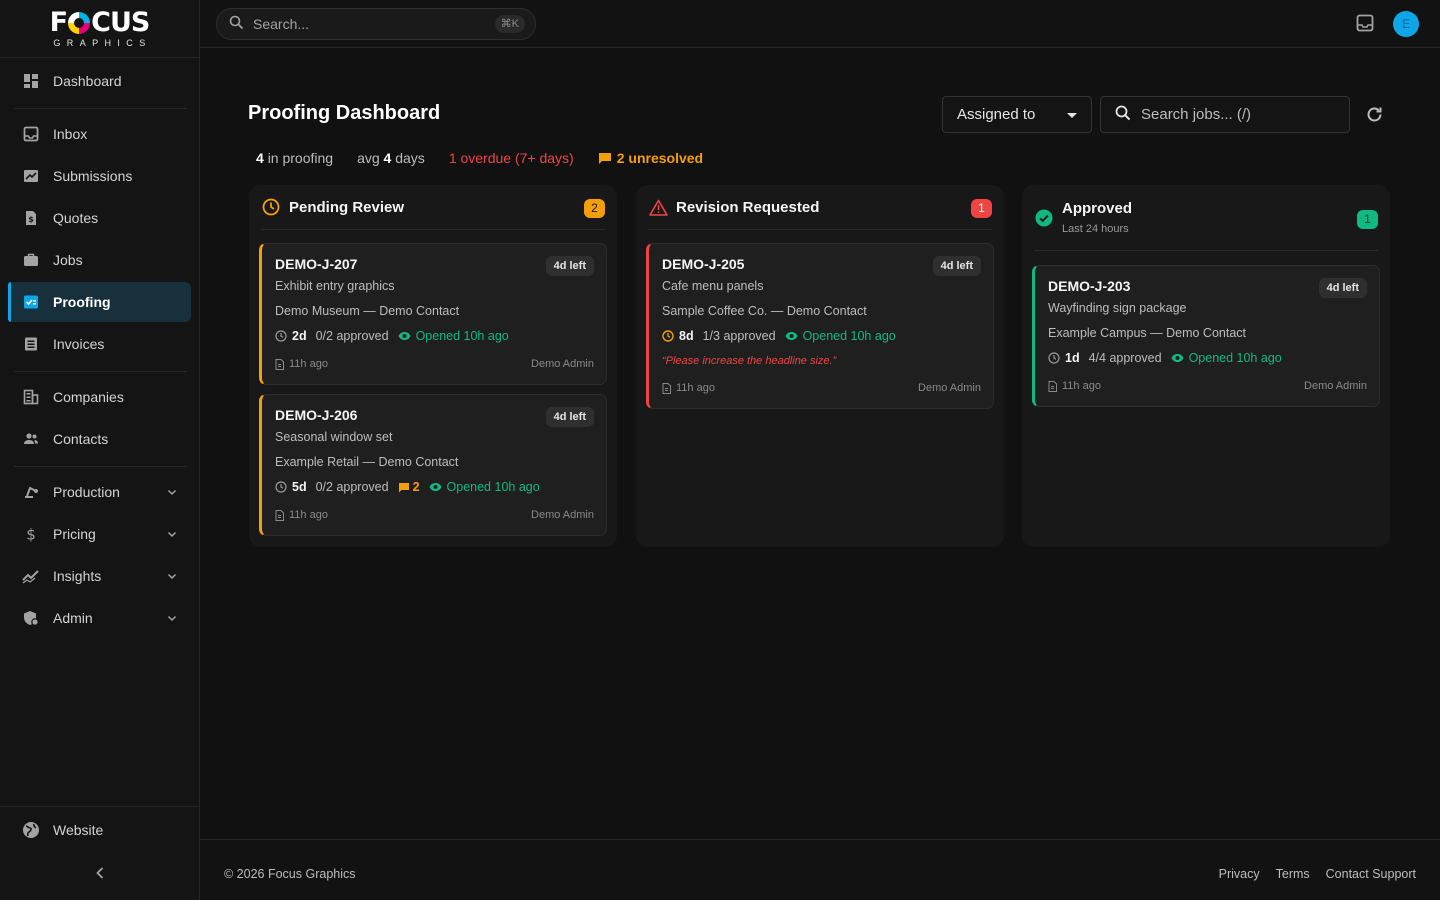 The image size is (1440, 900). I want to click on job-search, so click(1225, 114).